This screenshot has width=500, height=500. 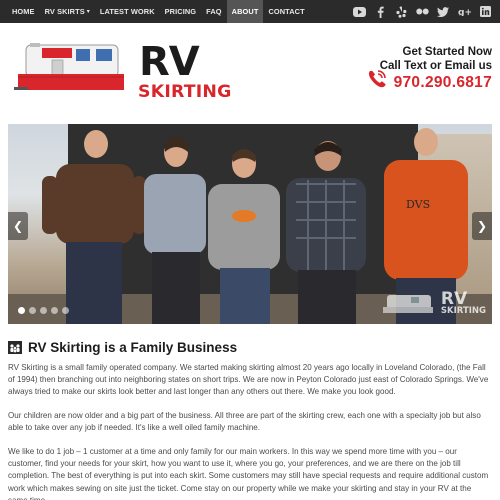 I want to click on nav-faq-label: FAQ, so click(x=214, y=11).